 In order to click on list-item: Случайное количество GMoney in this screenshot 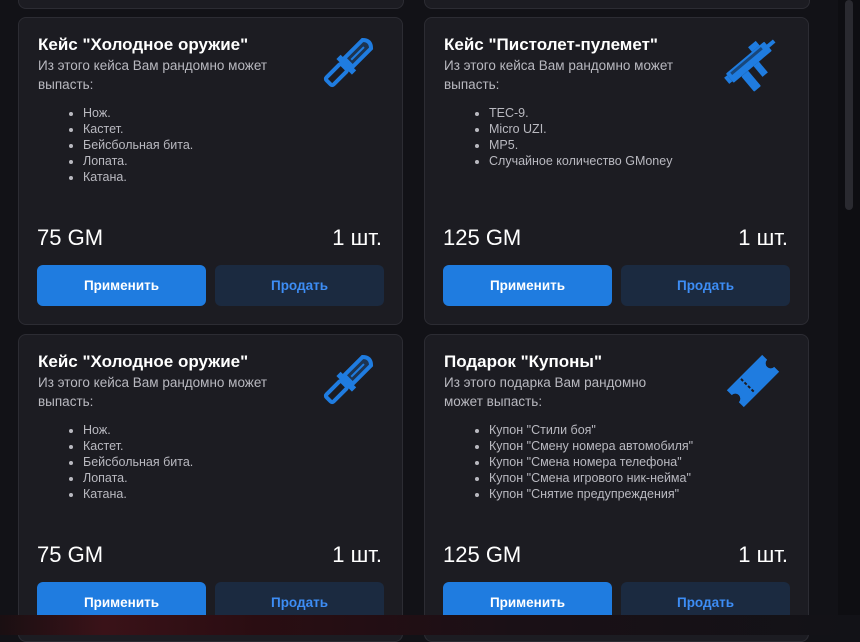, I will do `click(580, 161)`.